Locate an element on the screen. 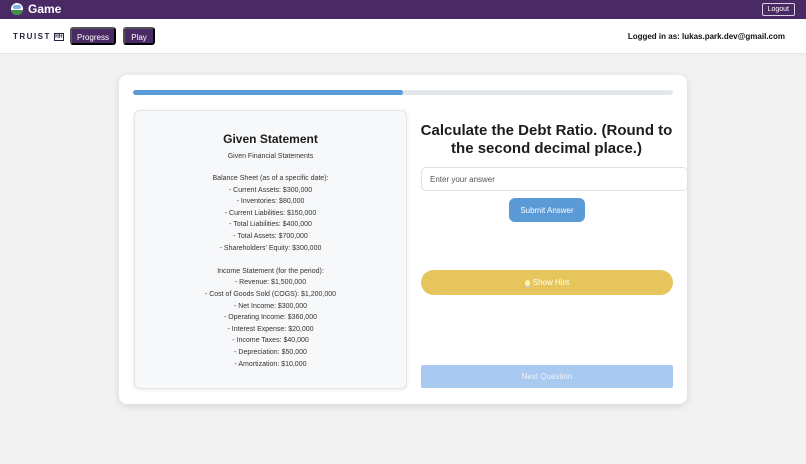  statement-line: - Operating Income: $360,000 is located at coordinates (270, 318).